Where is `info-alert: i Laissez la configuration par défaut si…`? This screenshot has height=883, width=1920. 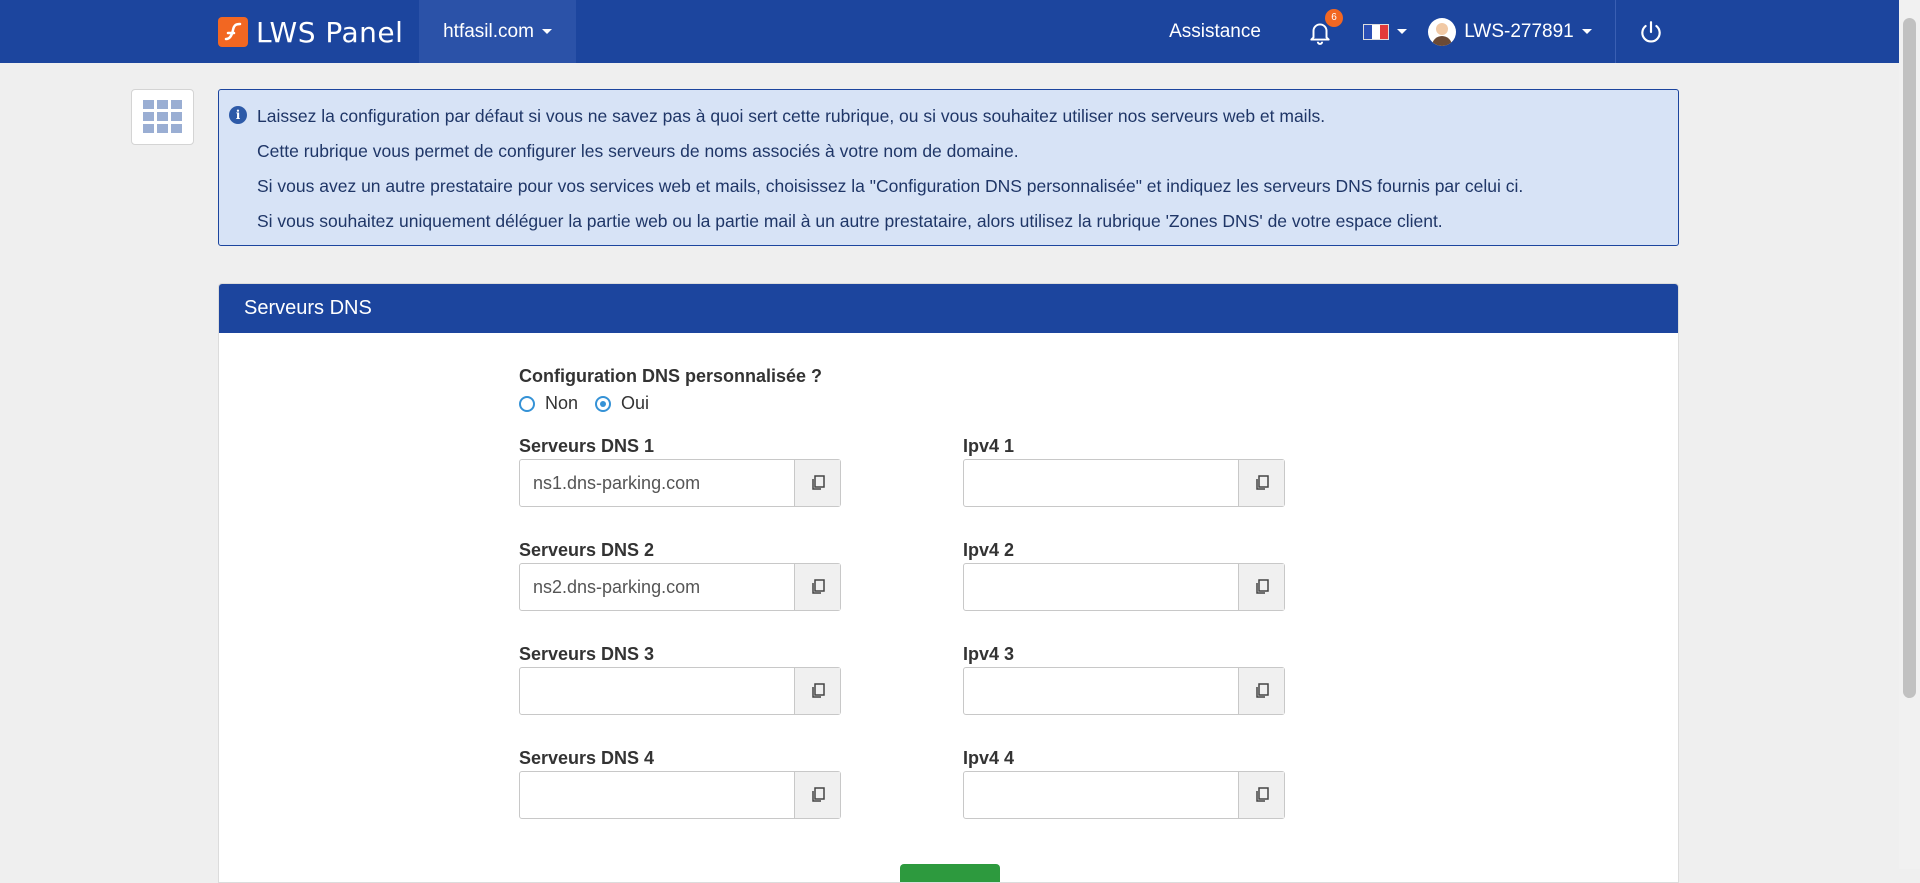 info-alert: i Laissez la configuration par défaut si… is located at coordinates (948, 167).